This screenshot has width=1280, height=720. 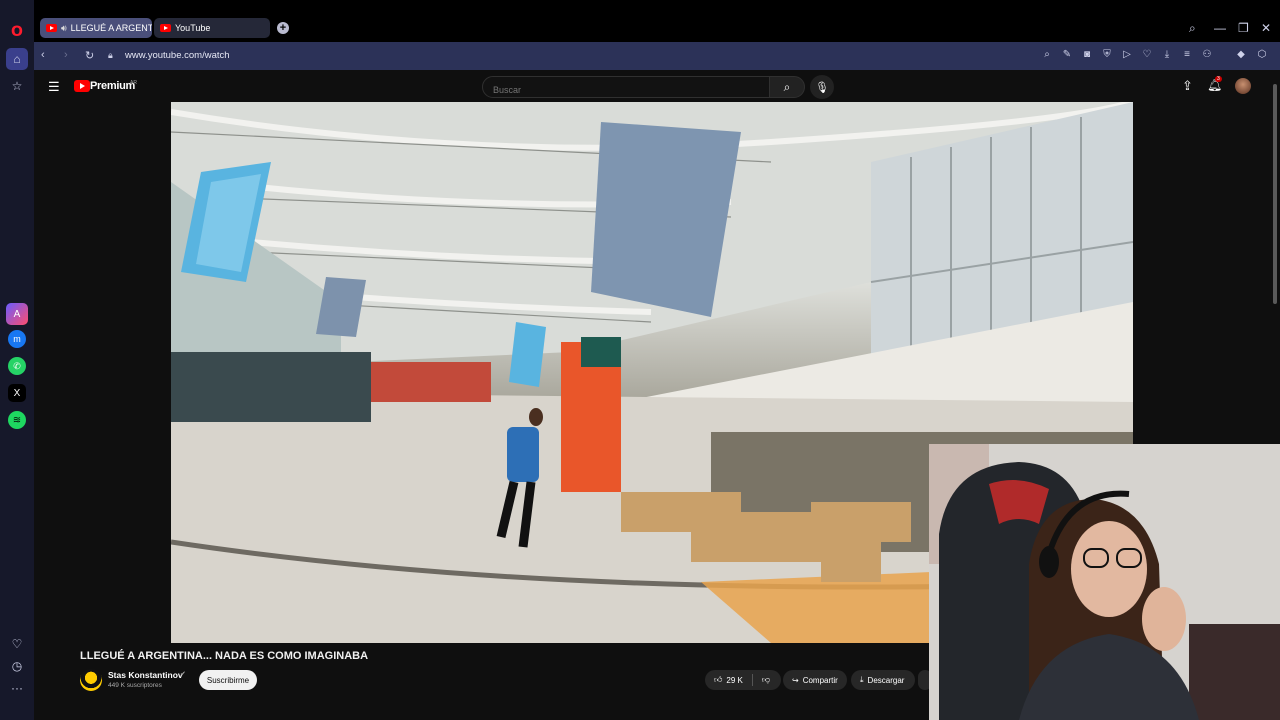 I want to click on microphone-icon: 🎙︎, so click(x=822, y=87).